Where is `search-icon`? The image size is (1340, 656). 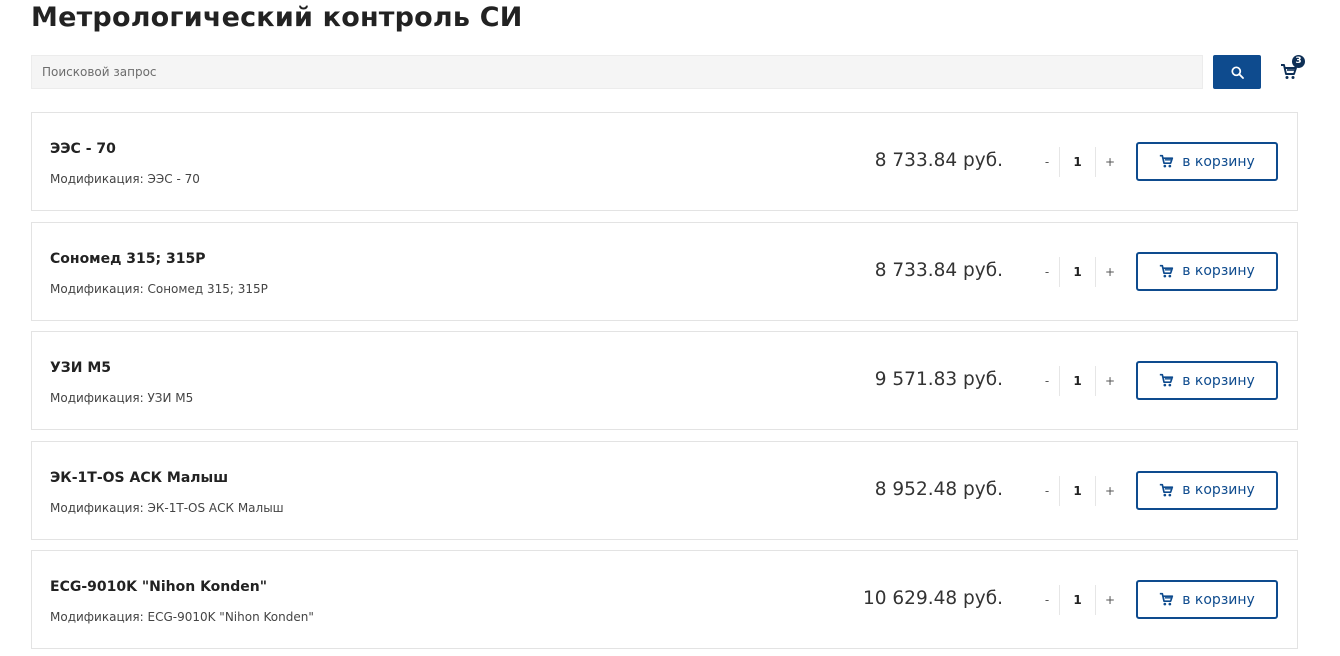
search-icon is located at coordinates (1237, 72).